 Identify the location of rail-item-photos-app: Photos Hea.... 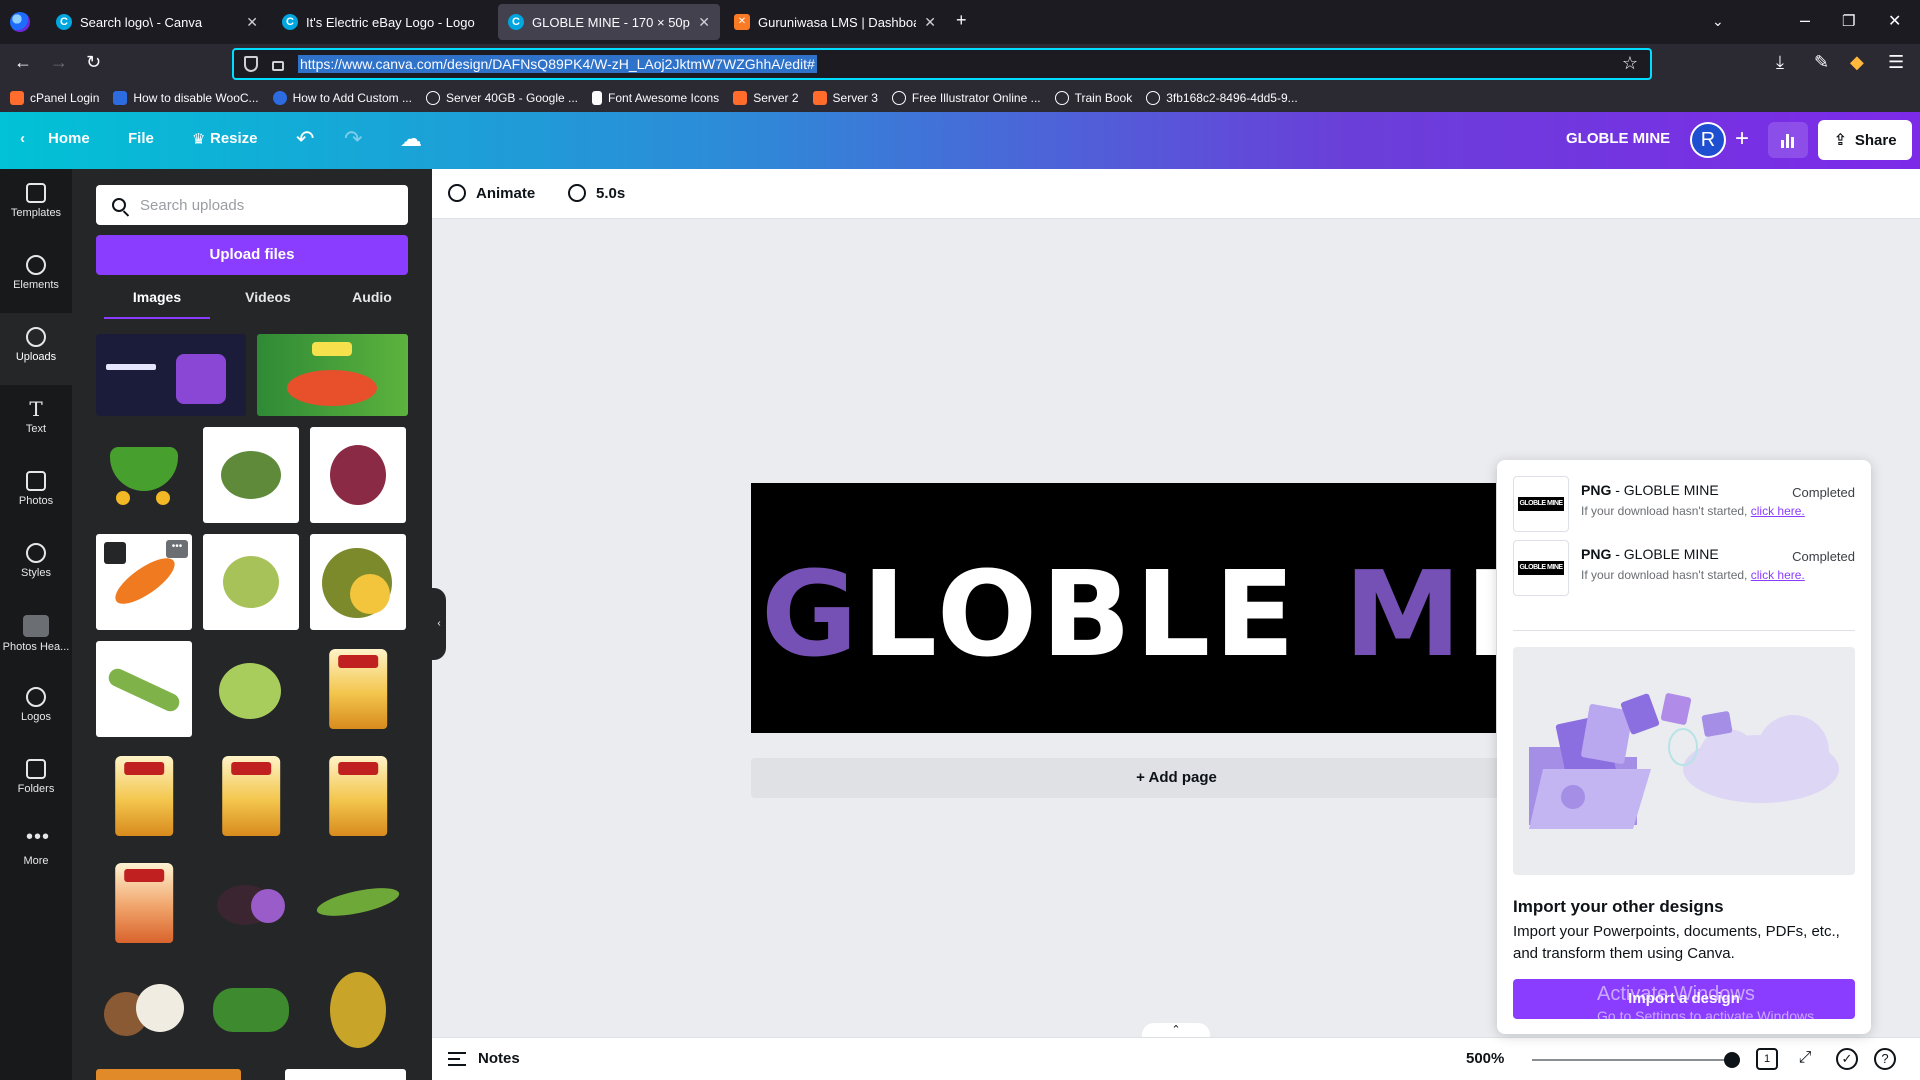
(36, 637).